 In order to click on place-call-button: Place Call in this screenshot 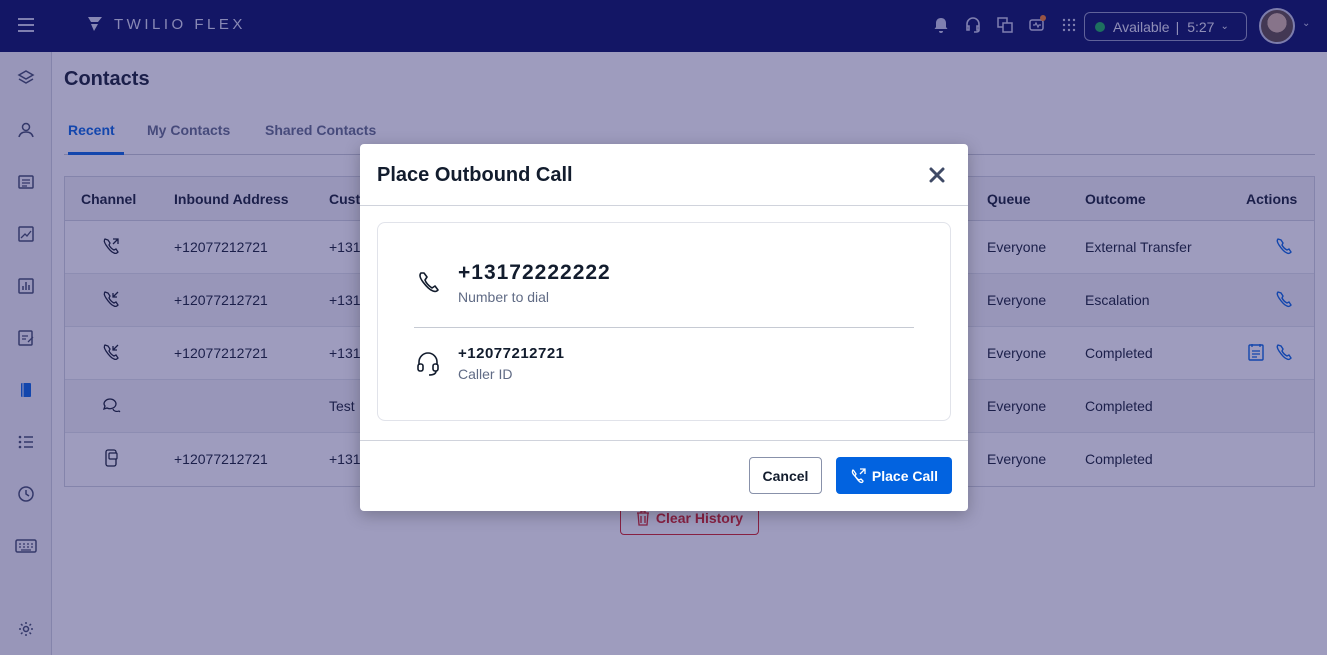, I will do `click(894, 475)`.